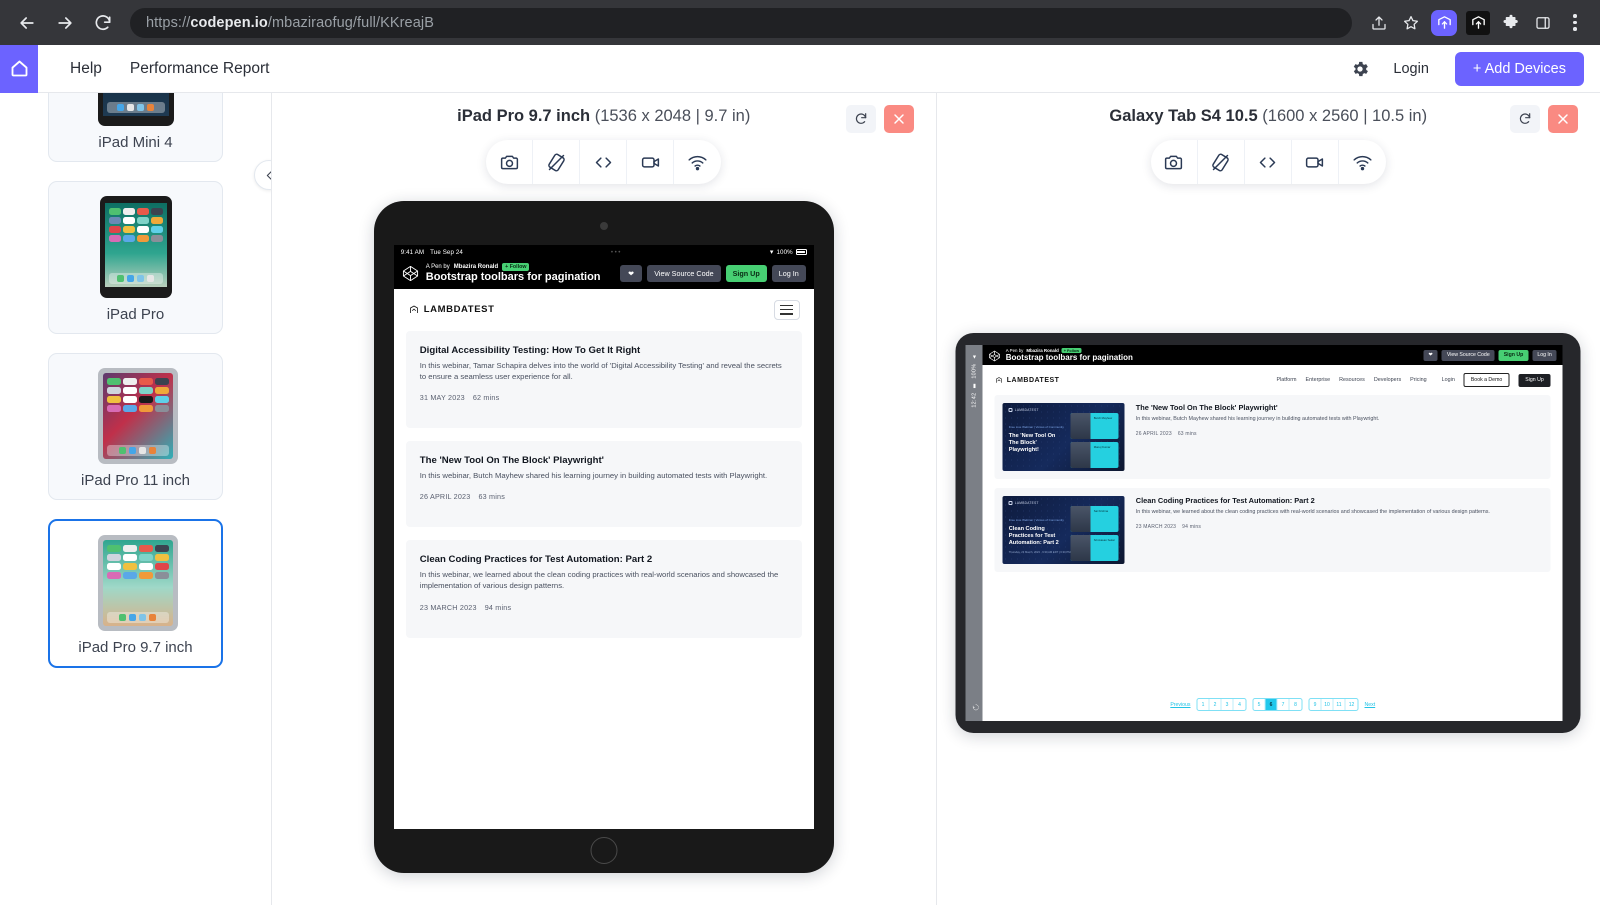 The width and height of the screenshot is (1600, 905). I want to click on page-button: 10, so click(1328, 704).